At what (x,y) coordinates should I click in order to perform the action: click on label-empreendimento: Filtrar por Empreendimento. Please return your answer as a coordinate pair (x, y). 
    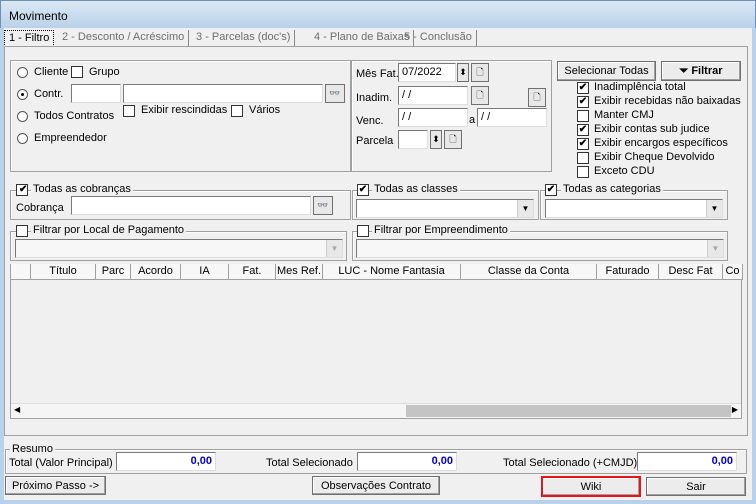
    Looking at the image, I should click on (441, 230).